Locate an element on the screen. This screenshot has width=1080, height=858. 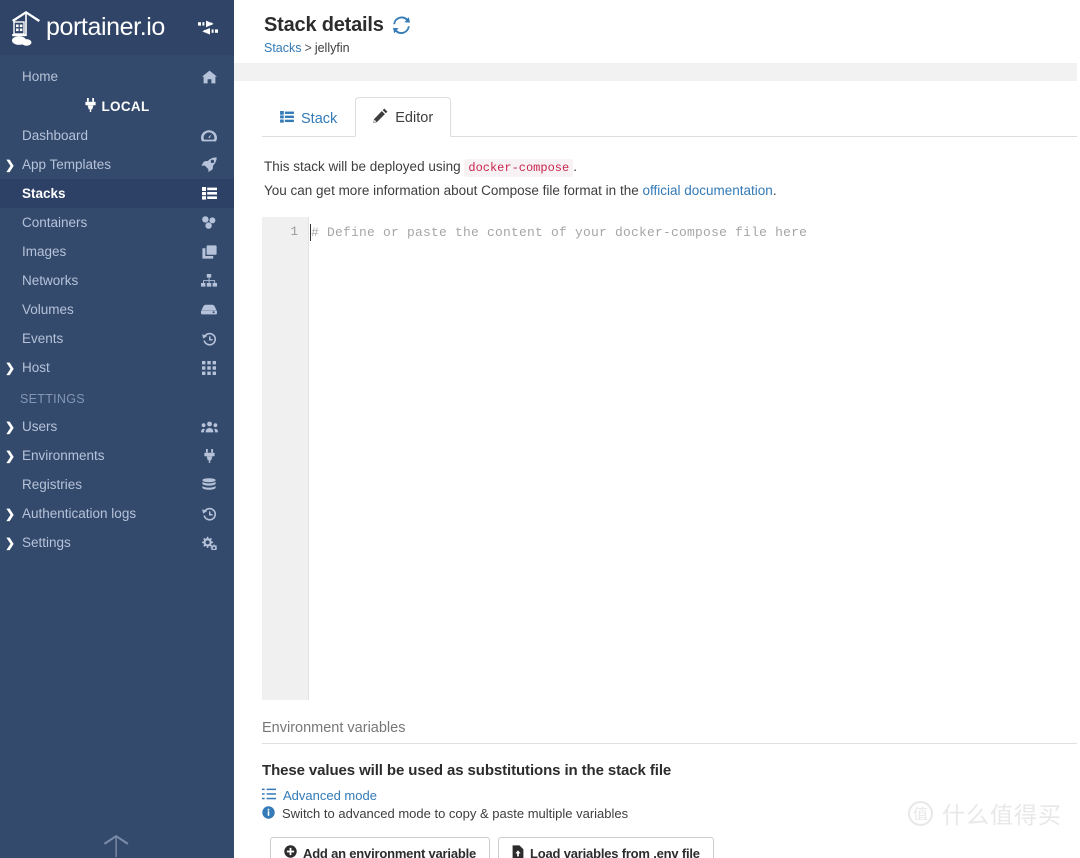
info-circle-icon is located at coordinates (268, 813).